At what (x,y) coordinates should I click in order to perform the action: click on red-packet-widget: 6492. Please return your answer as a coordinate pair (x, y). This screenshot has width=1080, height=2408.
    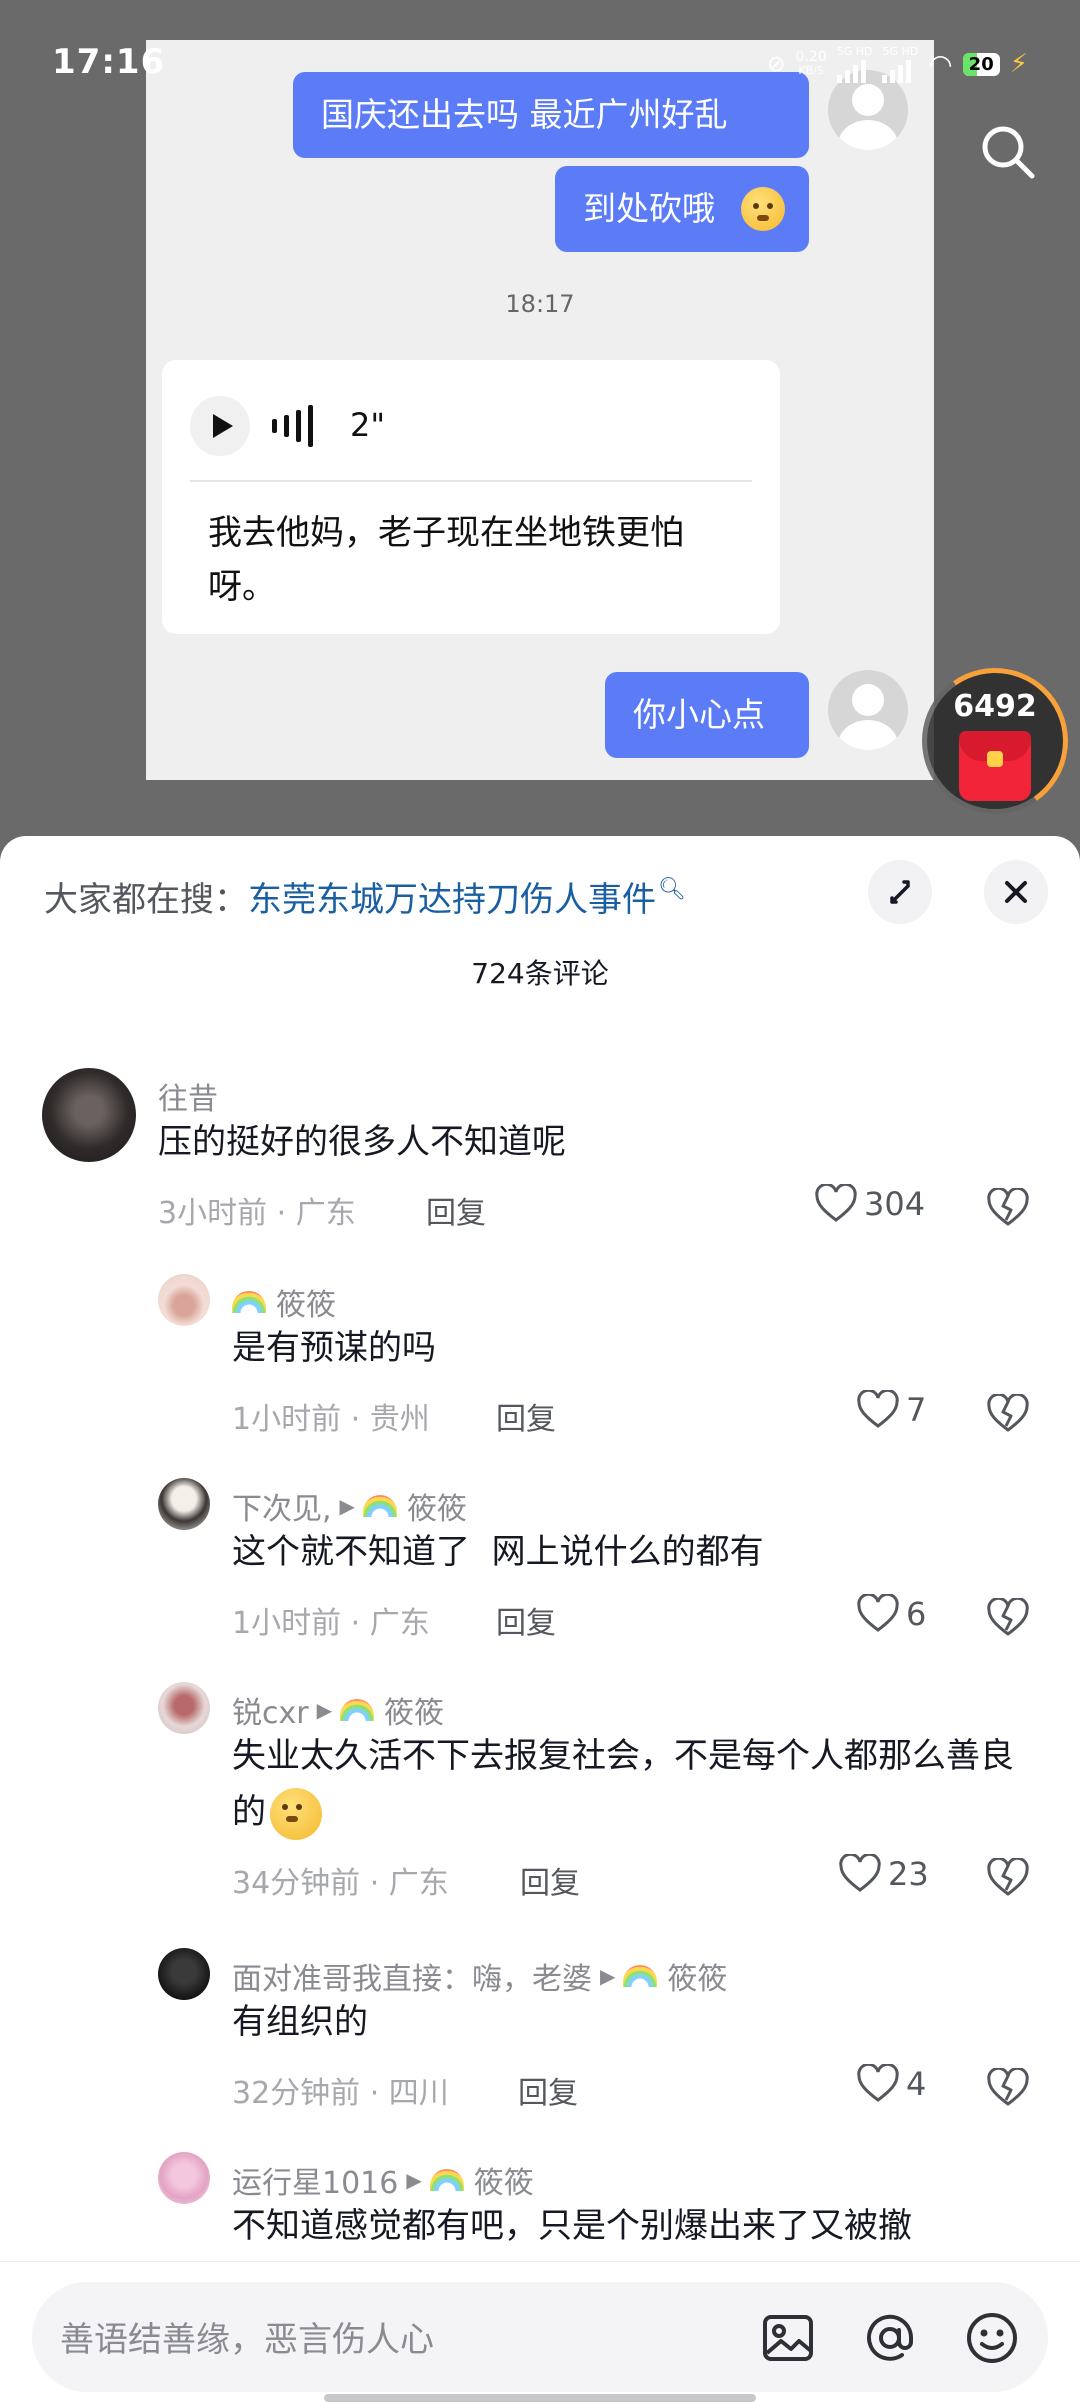
    Looking at the image, I should click on (995, 741).